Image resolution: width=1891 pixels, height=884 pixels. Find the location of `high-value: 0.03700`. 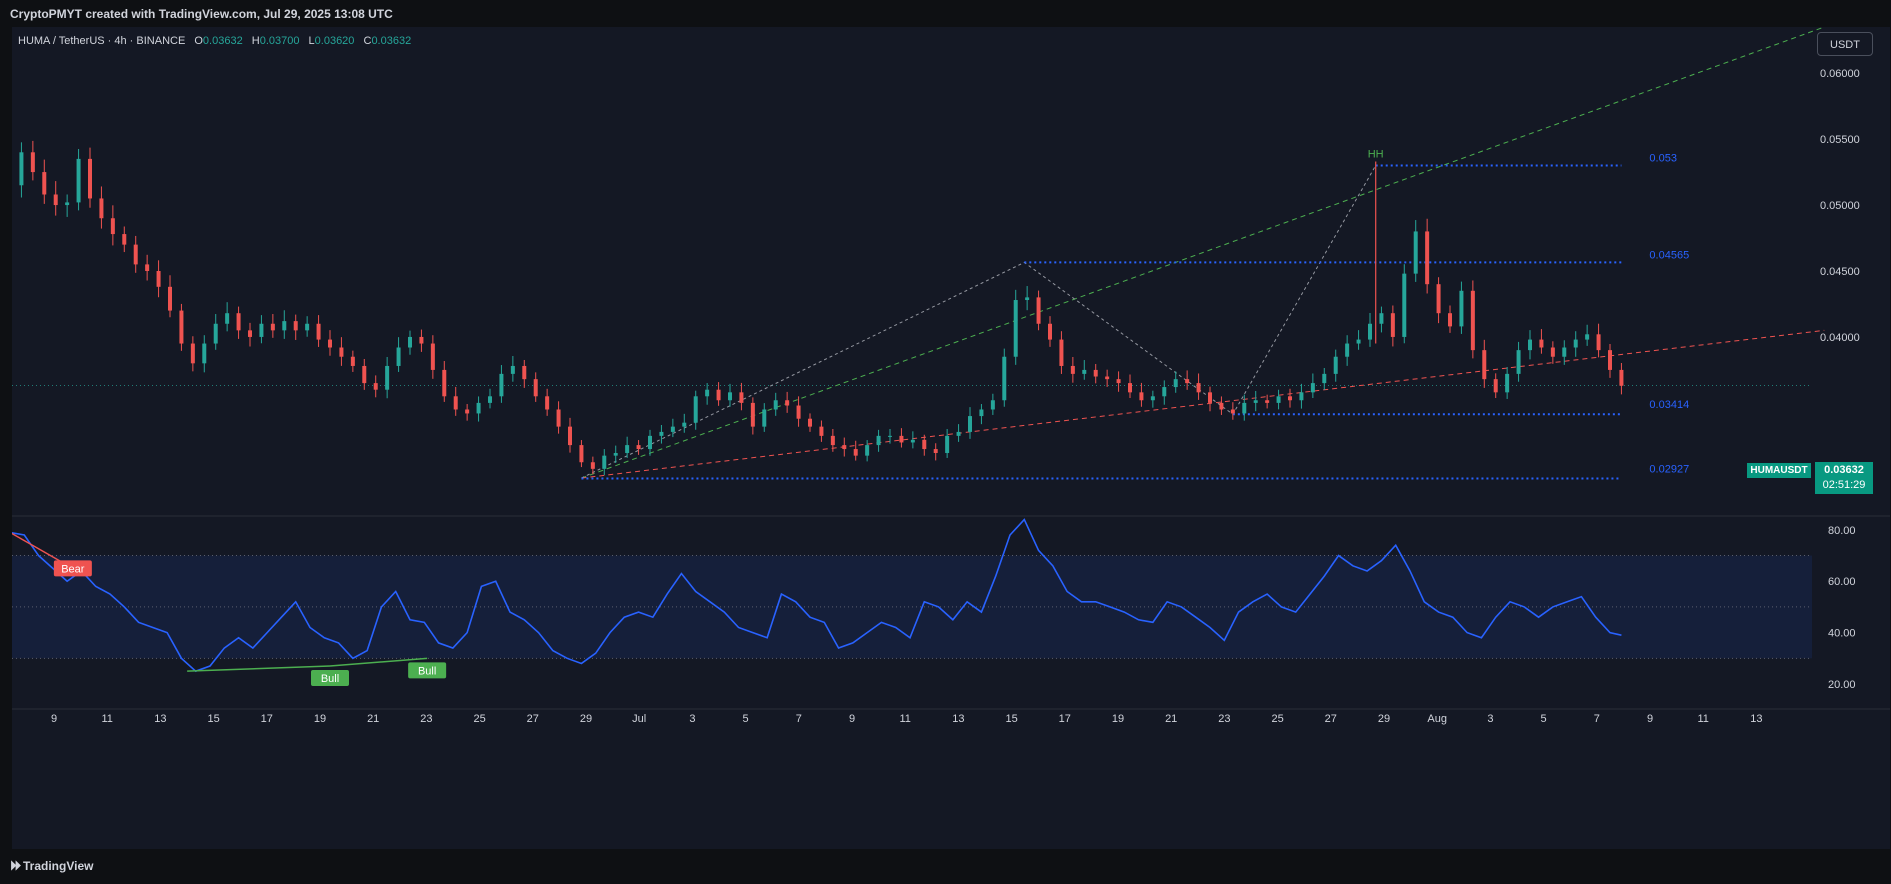

high-value: 0.03700 is located at coordinates (279, 41).